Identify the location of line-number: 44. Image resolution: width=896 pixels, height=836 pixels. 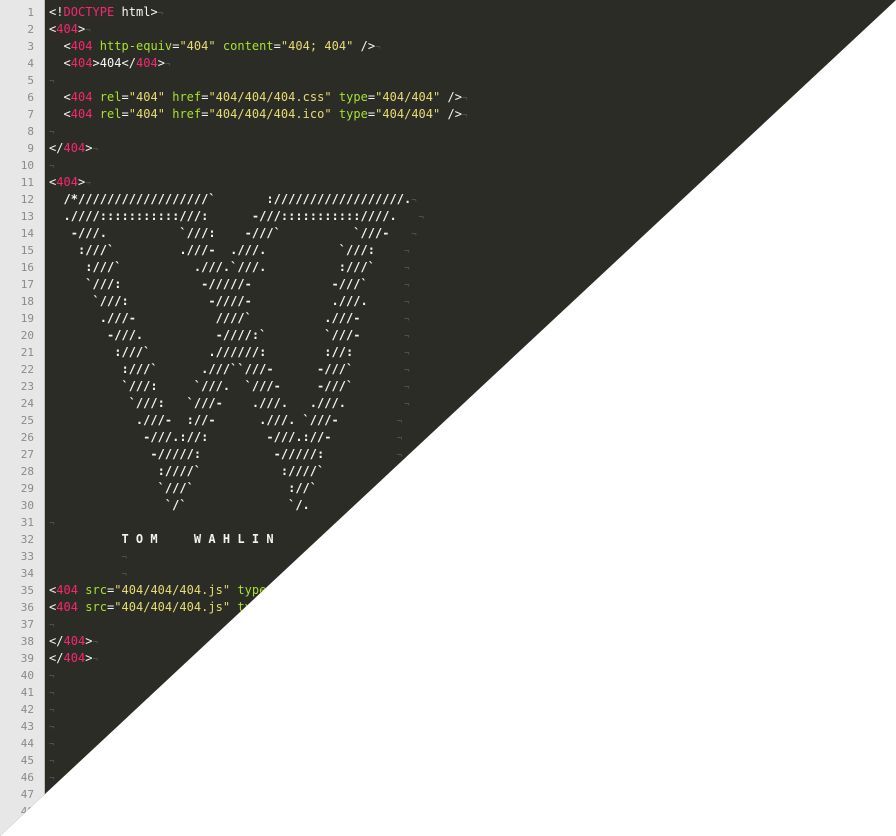
(27, 743).